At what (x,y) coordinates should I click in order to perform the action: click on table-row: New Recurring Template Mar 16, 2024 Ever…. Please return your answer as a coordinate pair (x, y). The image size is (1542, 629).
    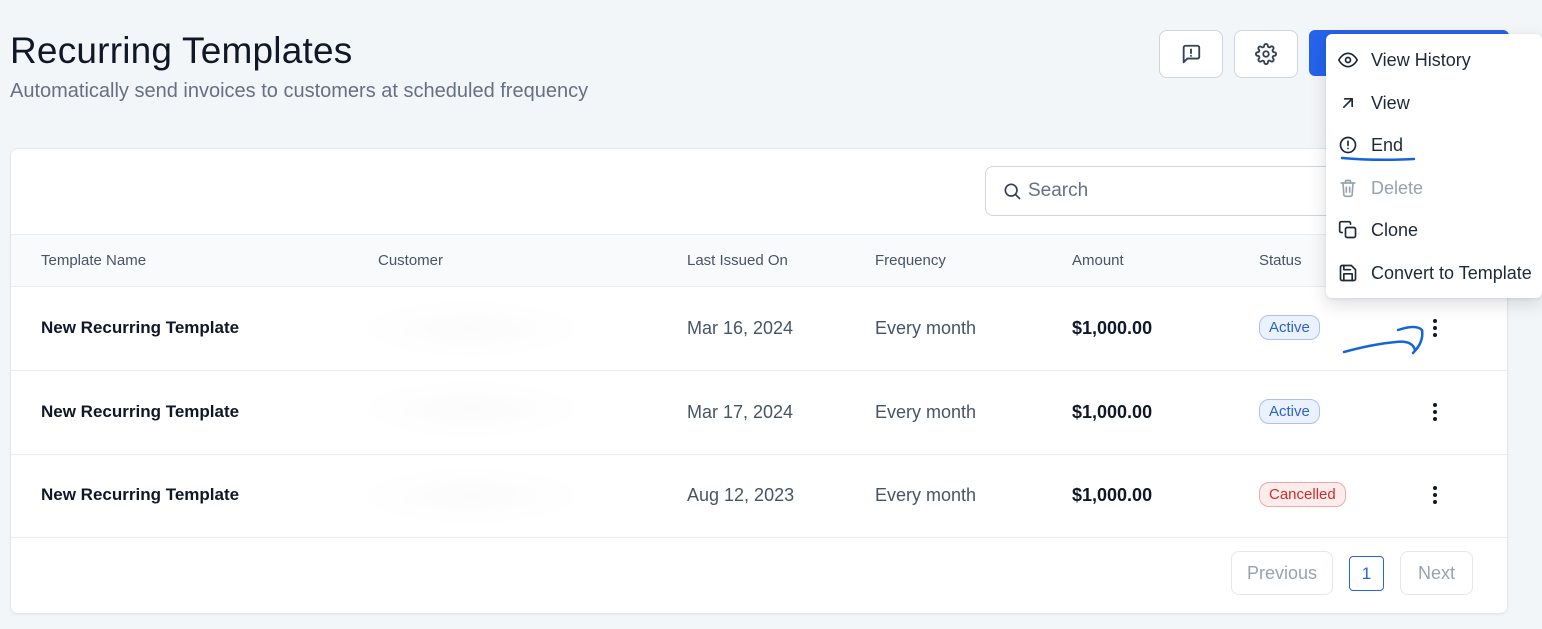
    Looking at the image, I should click on (759, 329).